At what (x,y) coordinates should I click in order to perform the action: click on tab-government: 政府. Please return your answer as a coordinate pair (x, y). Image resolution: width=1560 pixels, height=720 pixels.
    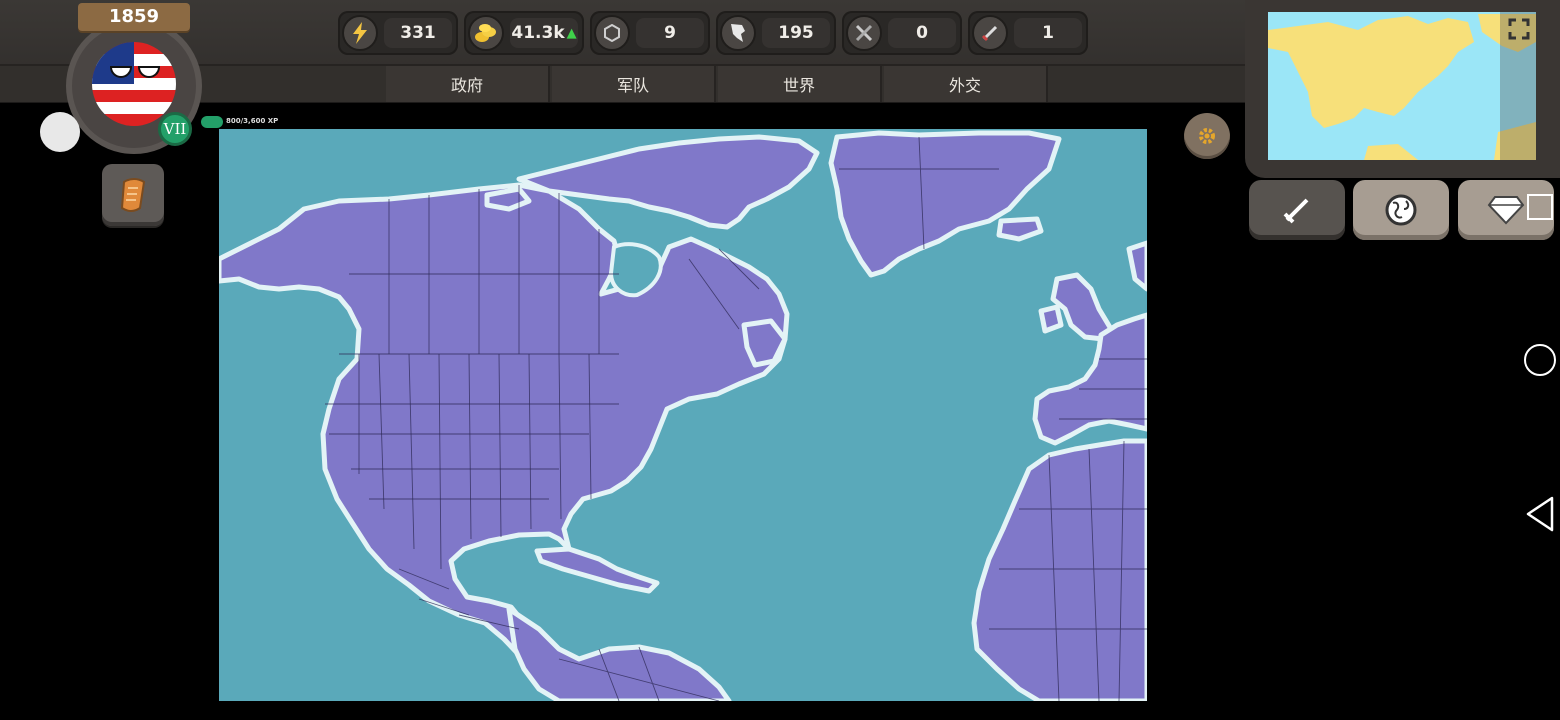
    Looking at the image, I should click on (468, 84).